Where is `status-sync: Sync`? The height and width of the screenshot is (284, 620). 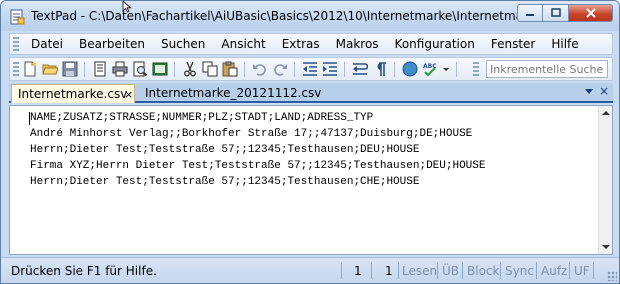
status-sync: Sync is located at coordinates (519, 271).